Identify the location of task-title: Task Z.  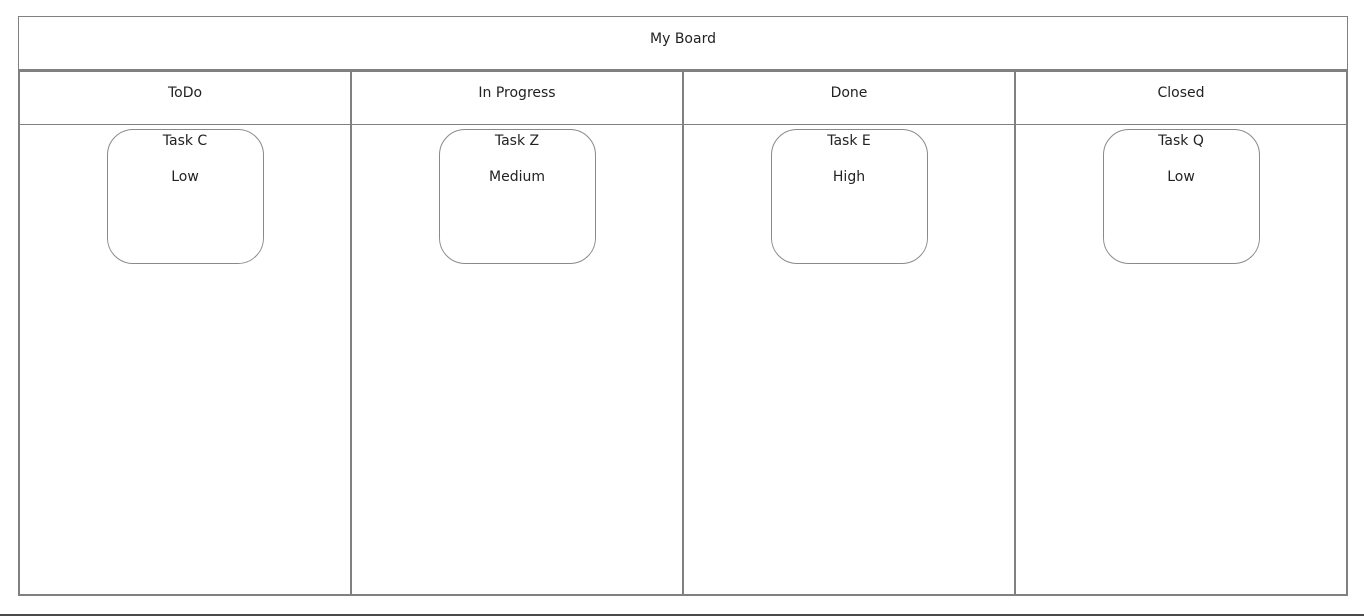
(517, 141).